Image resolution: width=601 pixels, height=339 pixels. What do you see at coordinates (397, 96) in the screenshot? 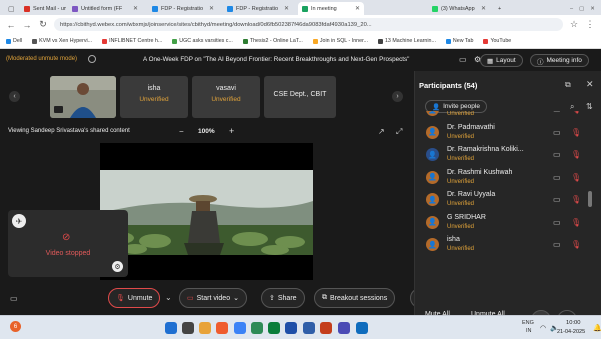
I see `strip-next-icon: ›` at bounding box center [397, 96].